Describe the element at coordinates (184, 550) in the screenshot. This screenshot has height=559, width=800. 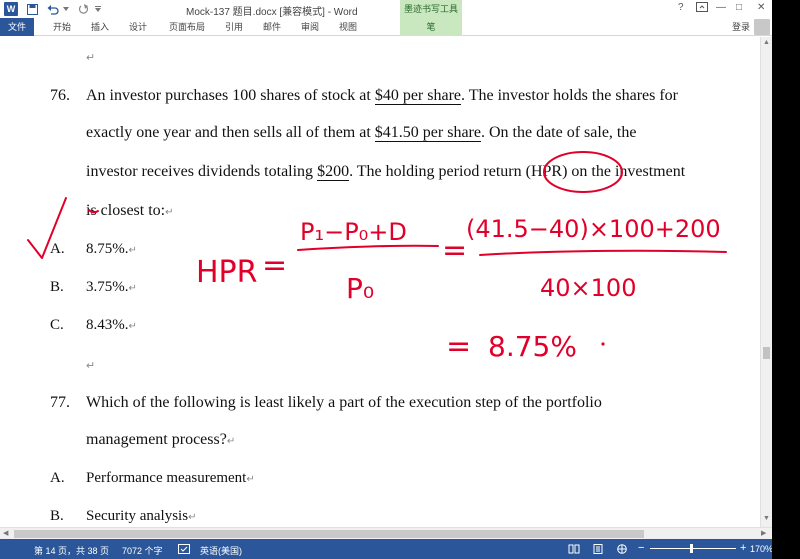
I see `proofing-icon` at that location.